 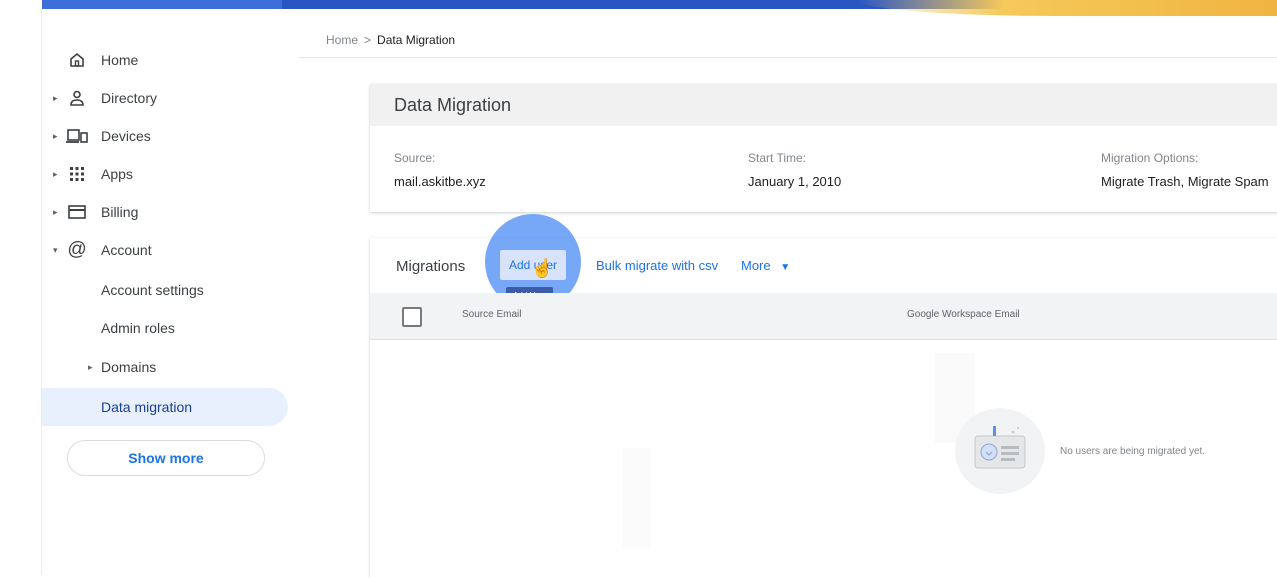 What do you see at coordinates (440, 181) in the screenshot?
I see `source-value: mail.askitbe.xyz` at bounding box center [440, 181].